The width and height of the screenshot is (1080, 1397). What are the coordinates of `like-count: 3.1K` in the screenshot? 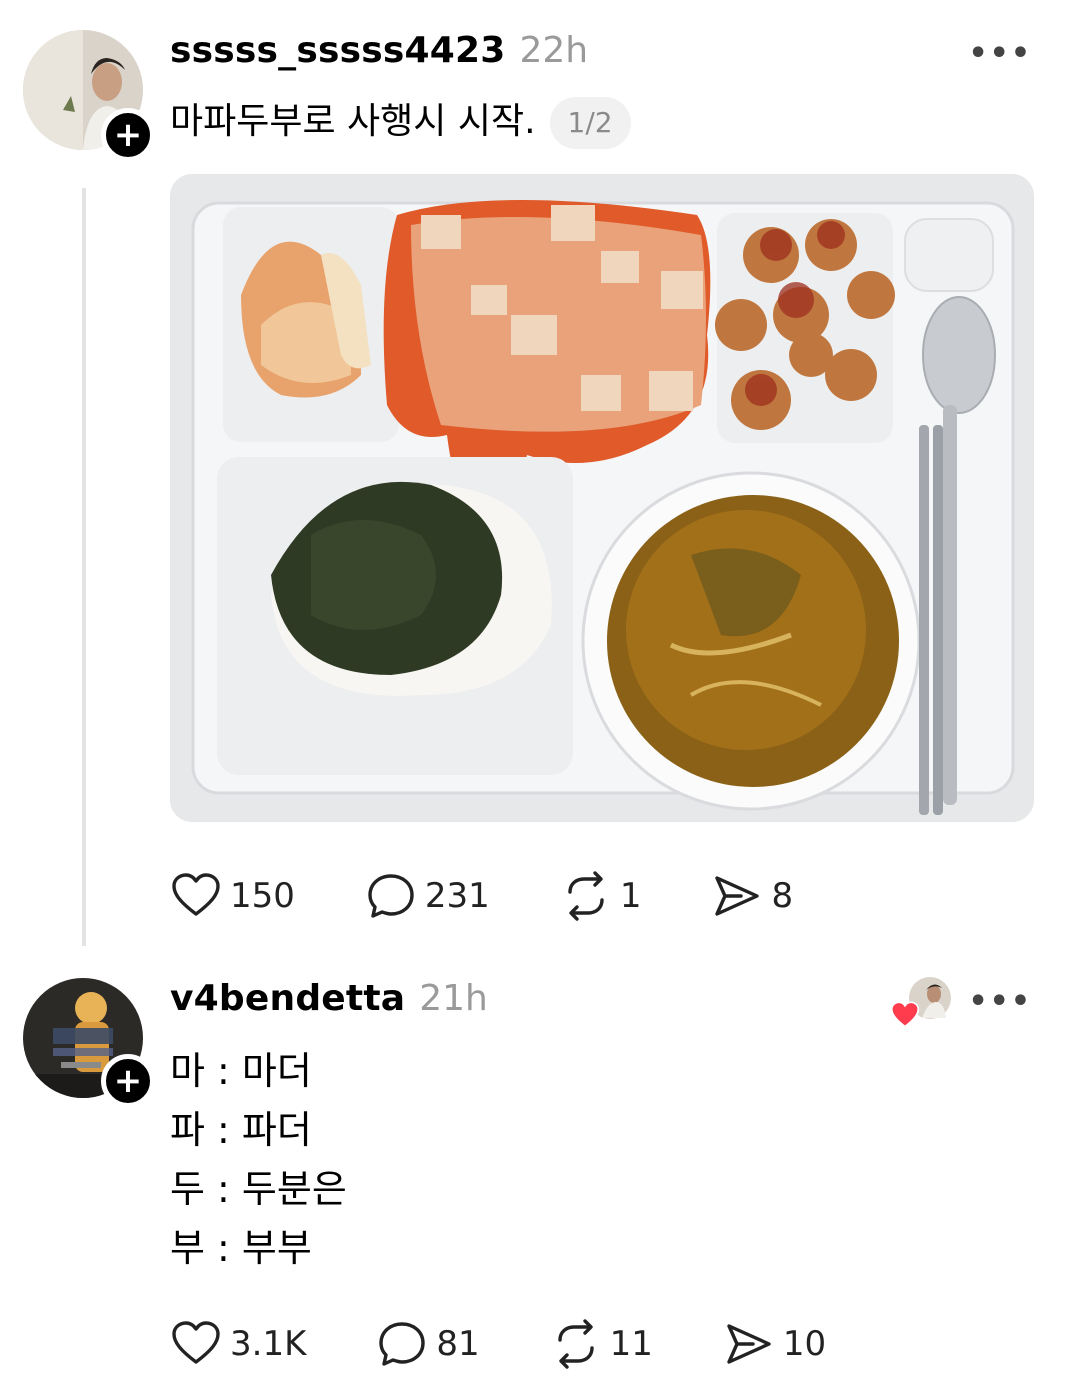 It's located at (268, 1344).